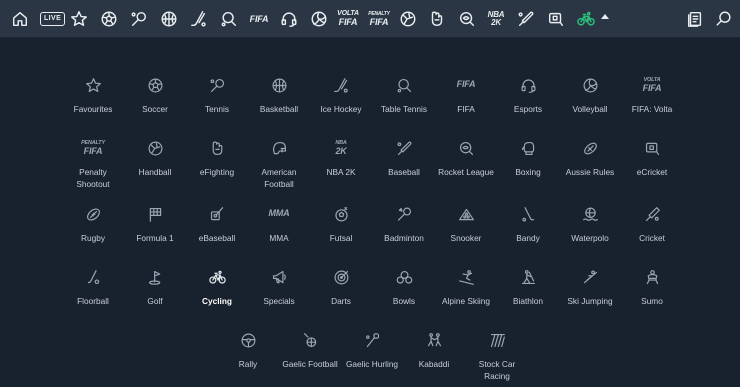 This screenshot has height=387, width=740. Describe the element at coordinates (466, 109) in the screenshot. I see `sport-label: FIFA` at that location.